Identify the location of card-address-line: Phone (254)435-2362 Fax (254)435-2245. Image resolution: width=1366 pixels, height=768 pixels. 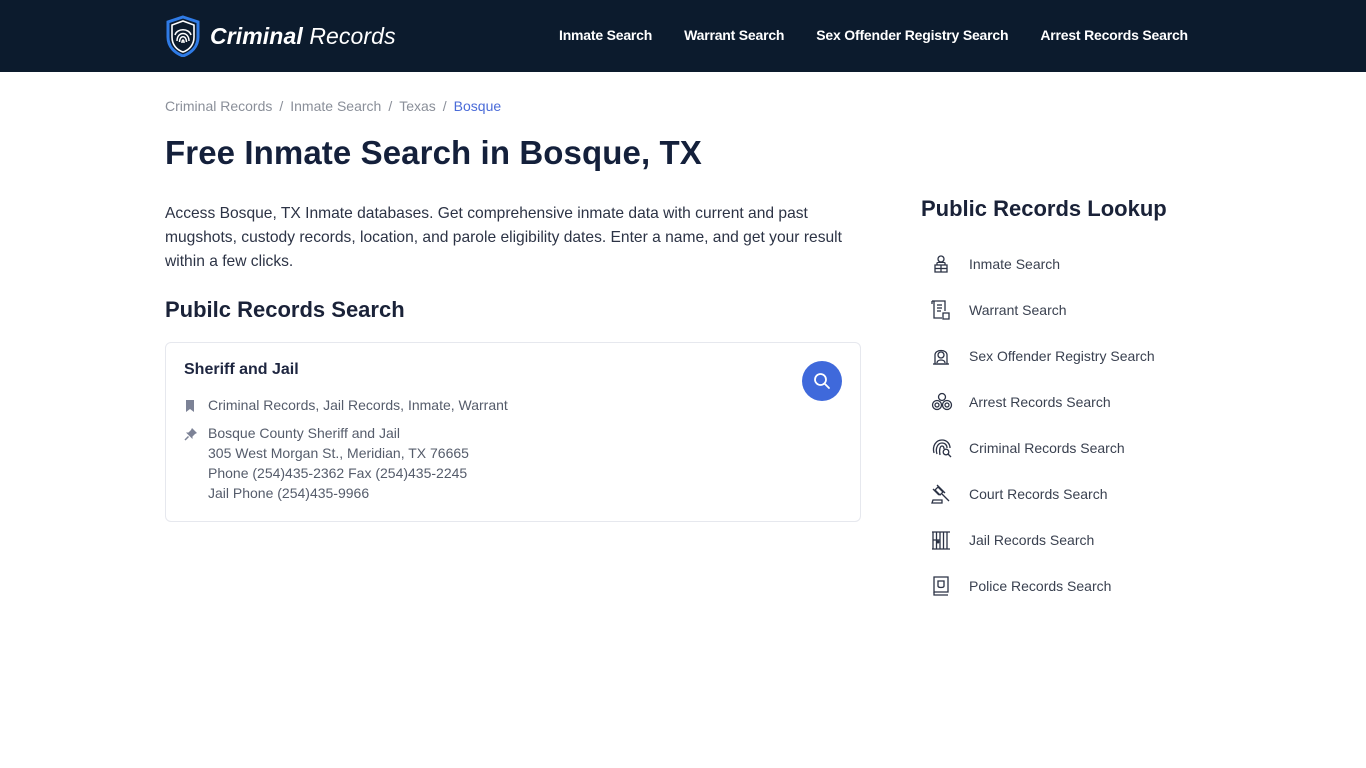
(338, 473).